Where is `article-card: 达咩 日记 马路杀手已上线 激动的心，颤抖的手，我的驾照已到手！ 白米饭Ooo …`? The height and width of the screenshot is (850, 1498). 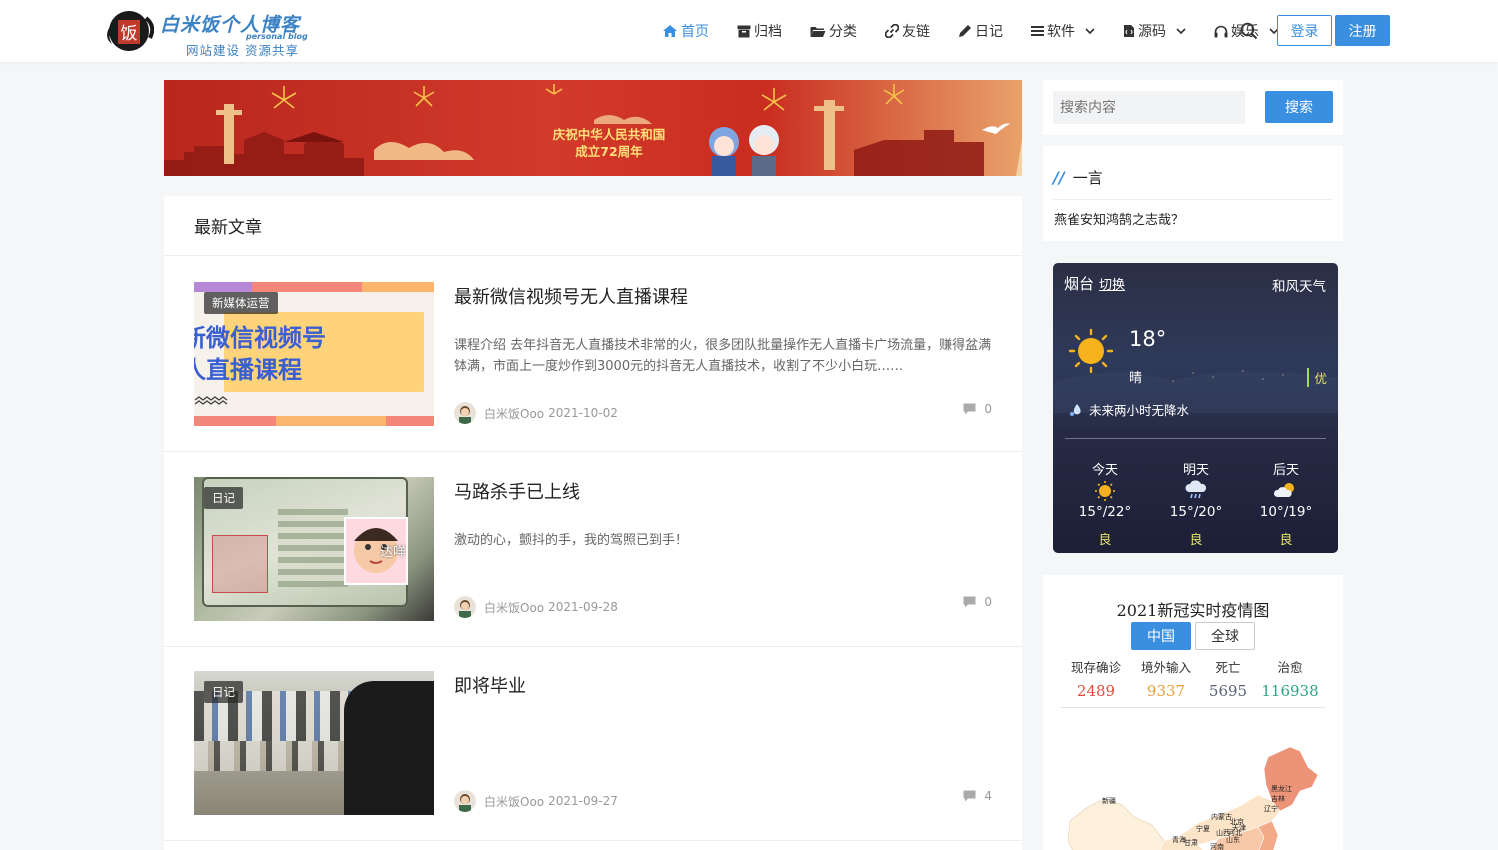
article-card: 达咩 日记 马路杀手已上线 激动的心，颤抖的手，我的驾照已到手！ 白米饭Ooo … is located at coordinates (593, 549).